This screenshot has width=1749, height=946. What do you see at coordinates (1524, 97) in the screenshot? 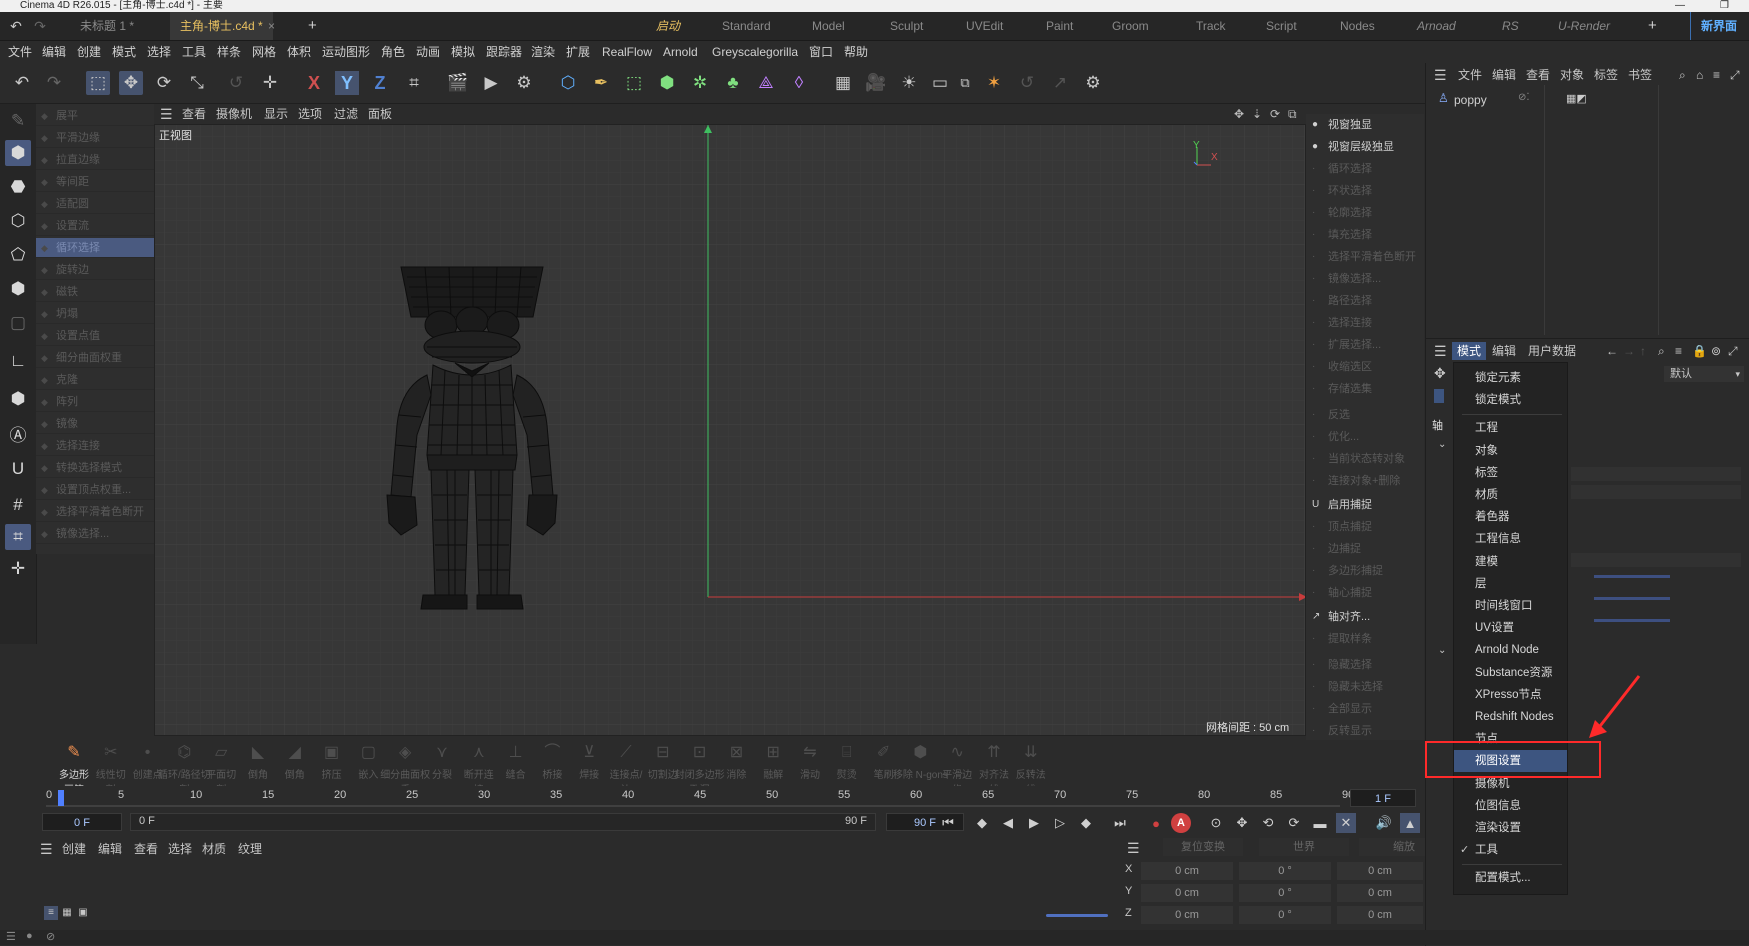
I see `visibility-dots-icon: ⊘⁚` at bounding box center [1524, 97].